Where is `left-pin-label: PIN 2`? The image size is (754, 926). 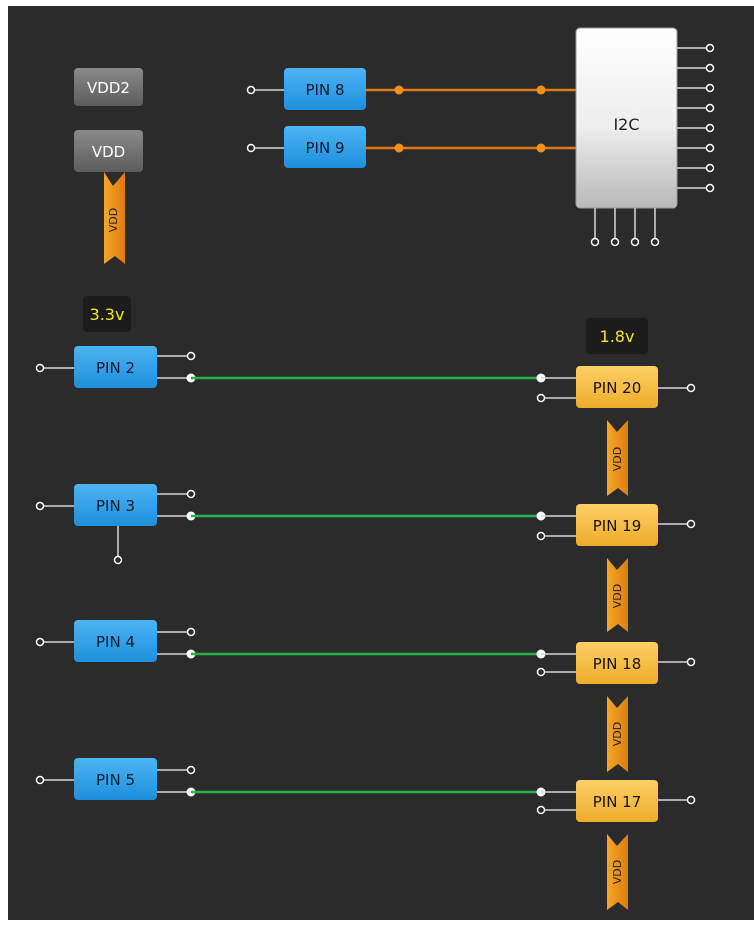
left-pin-label: PIN 2 is located at coordinates (115, 368).